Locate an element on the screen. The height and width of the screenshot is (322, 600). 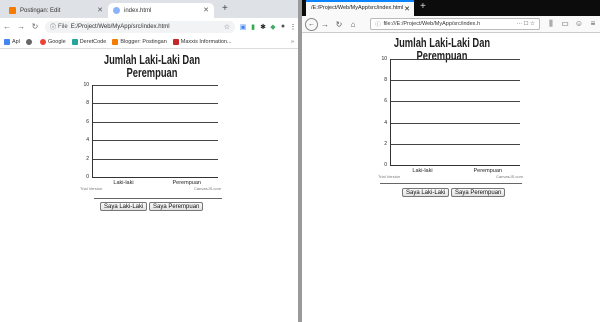
page-actions-icon: ··· ☐ ☆ is located at coordinates (526, 24).